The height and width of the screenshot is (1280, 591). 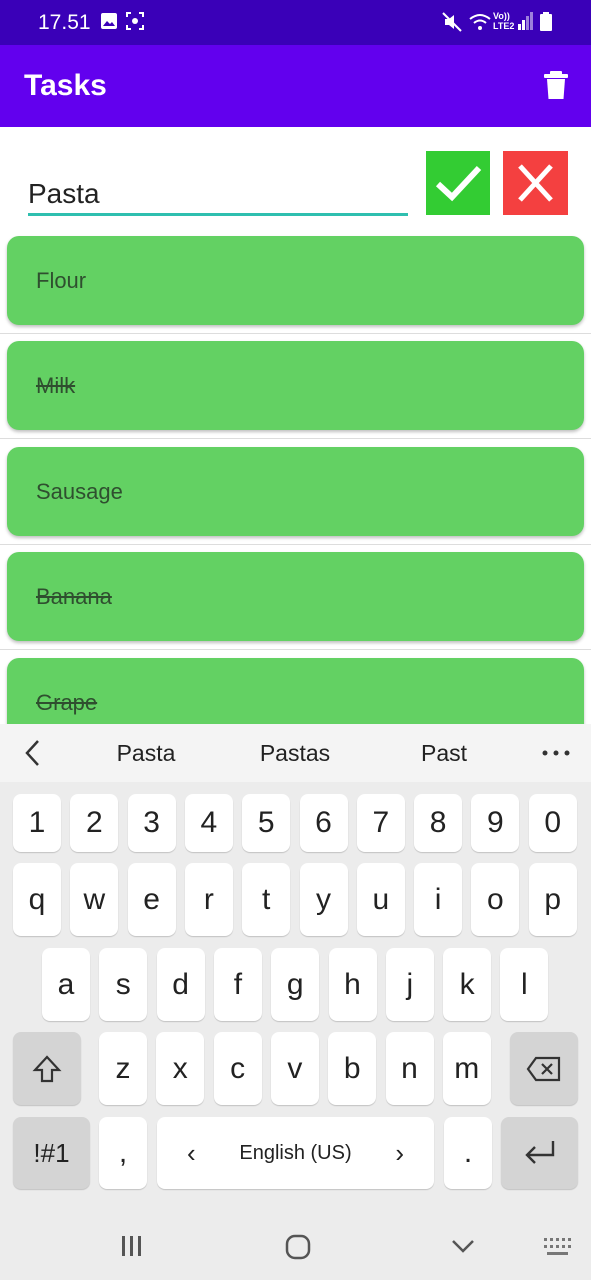 I want to click on key-7: 7, so click(x=380, y=823).